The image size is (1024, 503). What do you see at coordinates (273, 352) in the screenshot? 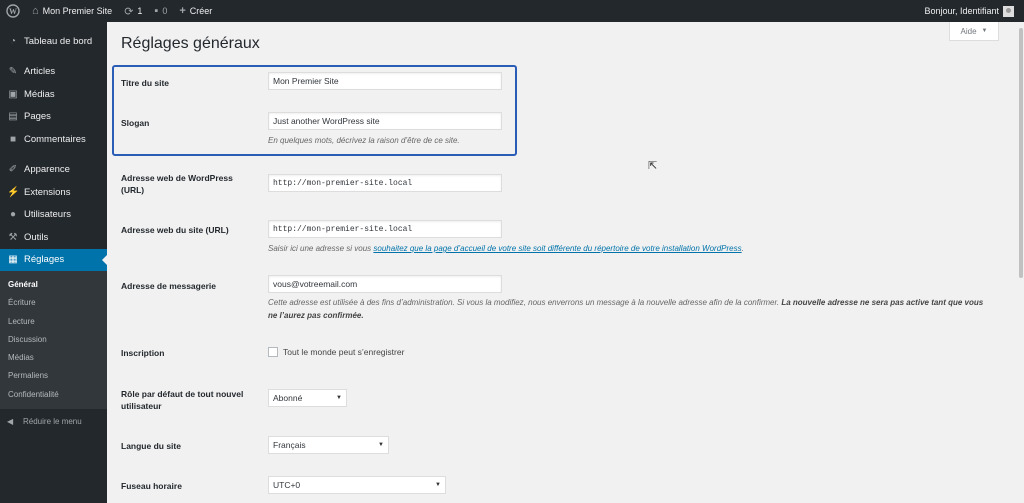
I see `membership-checkbox` at bounding box center [273, 352].